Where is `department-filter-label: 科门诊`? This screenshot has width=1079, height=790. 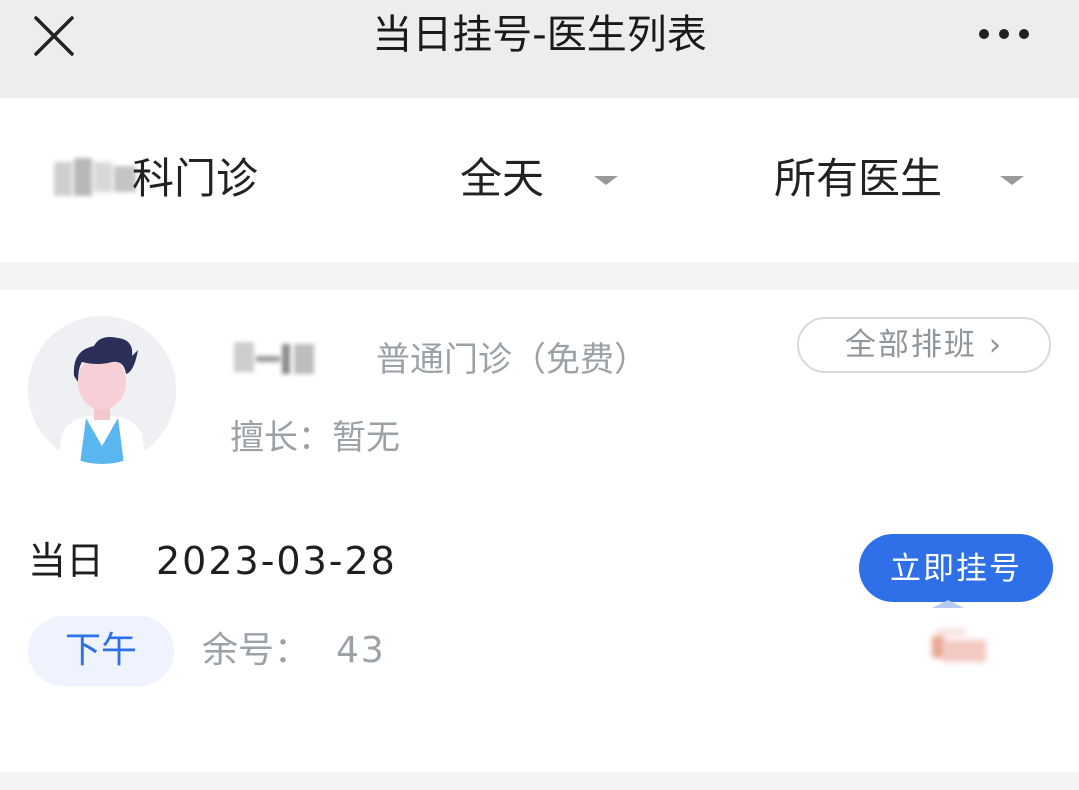 department-filter-label: 科门诊 is located at coordinates (195, 178).